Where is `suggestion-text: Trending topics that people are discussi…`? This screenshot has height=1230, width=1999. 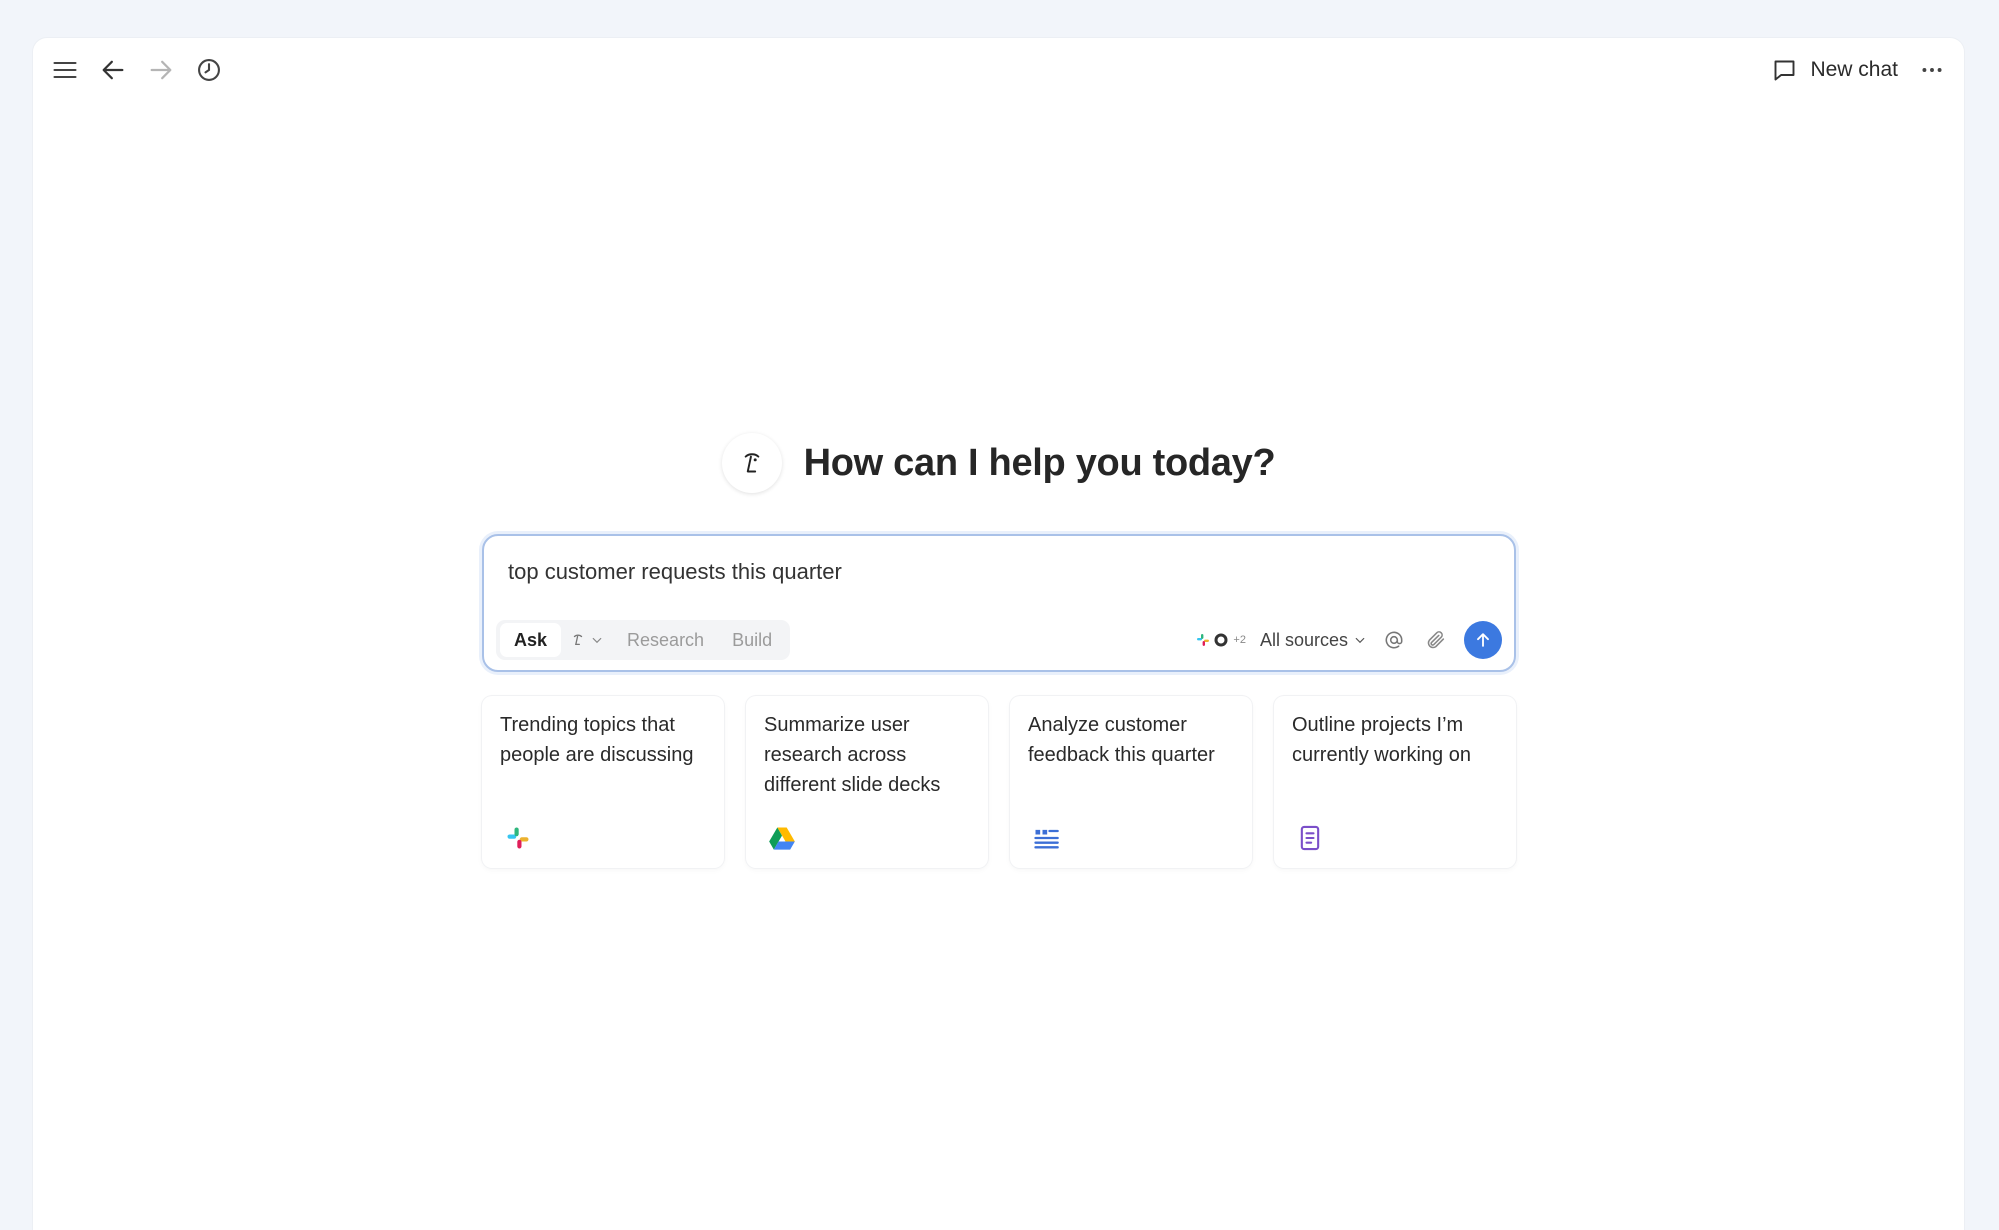 suggestion-text: Trending topics that people are discussi… is located at coordinates (597, 740).